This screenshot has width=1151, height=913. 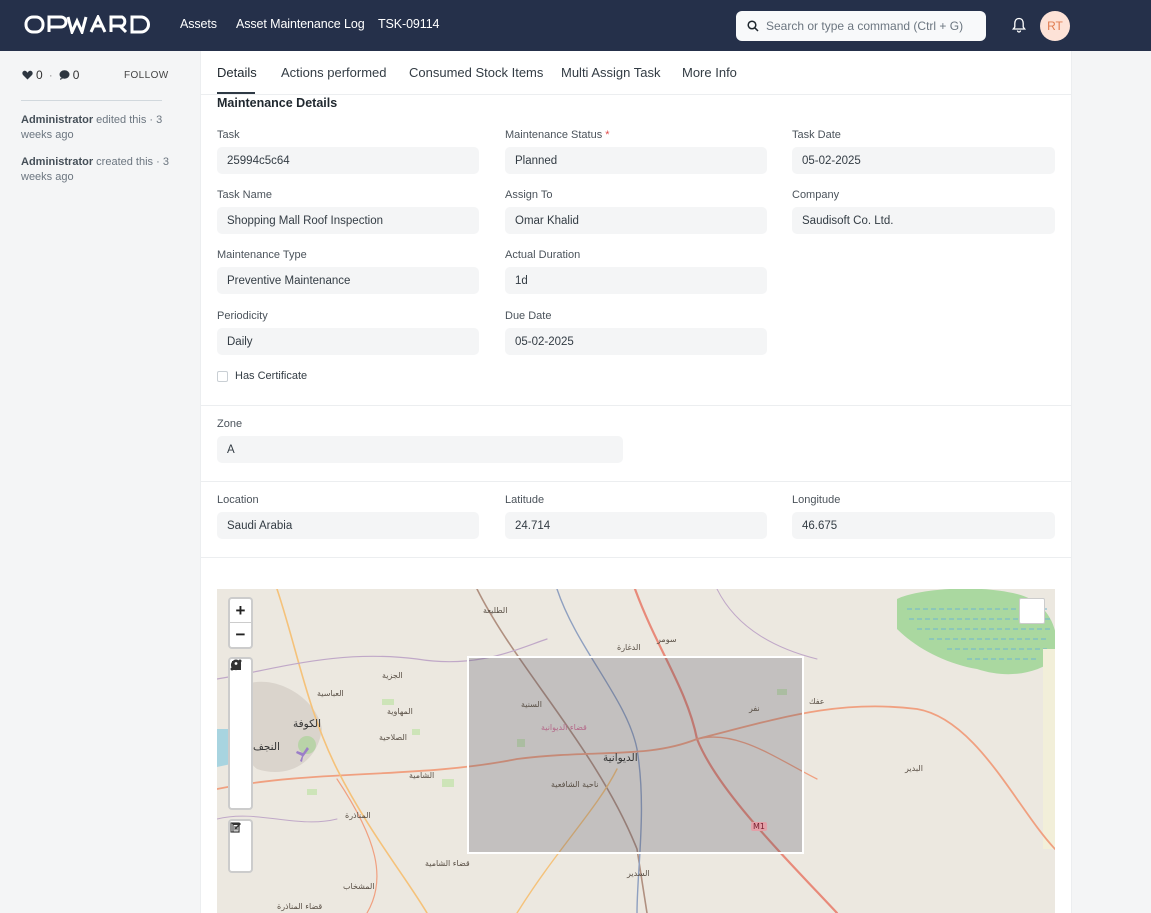 What do you see at coordinates (531, 704) in the screenshot?
I see `map-label: السنية` at bounding box center [531, 704].